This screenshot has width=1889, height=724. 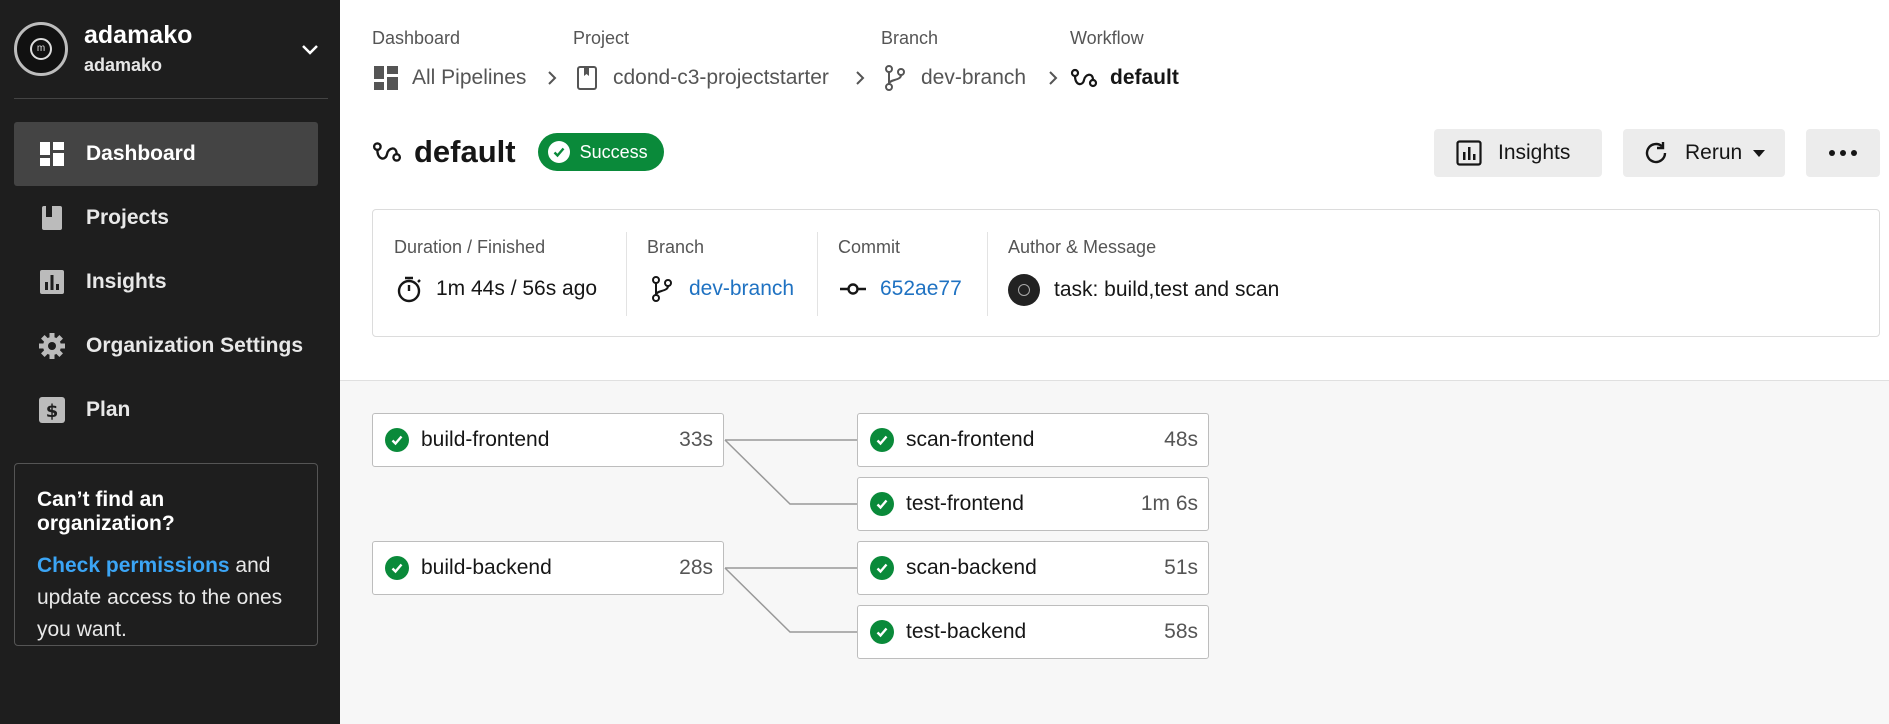 I want to click on breadcrumb-value: cdond-c3-projectstarter, so click(x=721, y=77).